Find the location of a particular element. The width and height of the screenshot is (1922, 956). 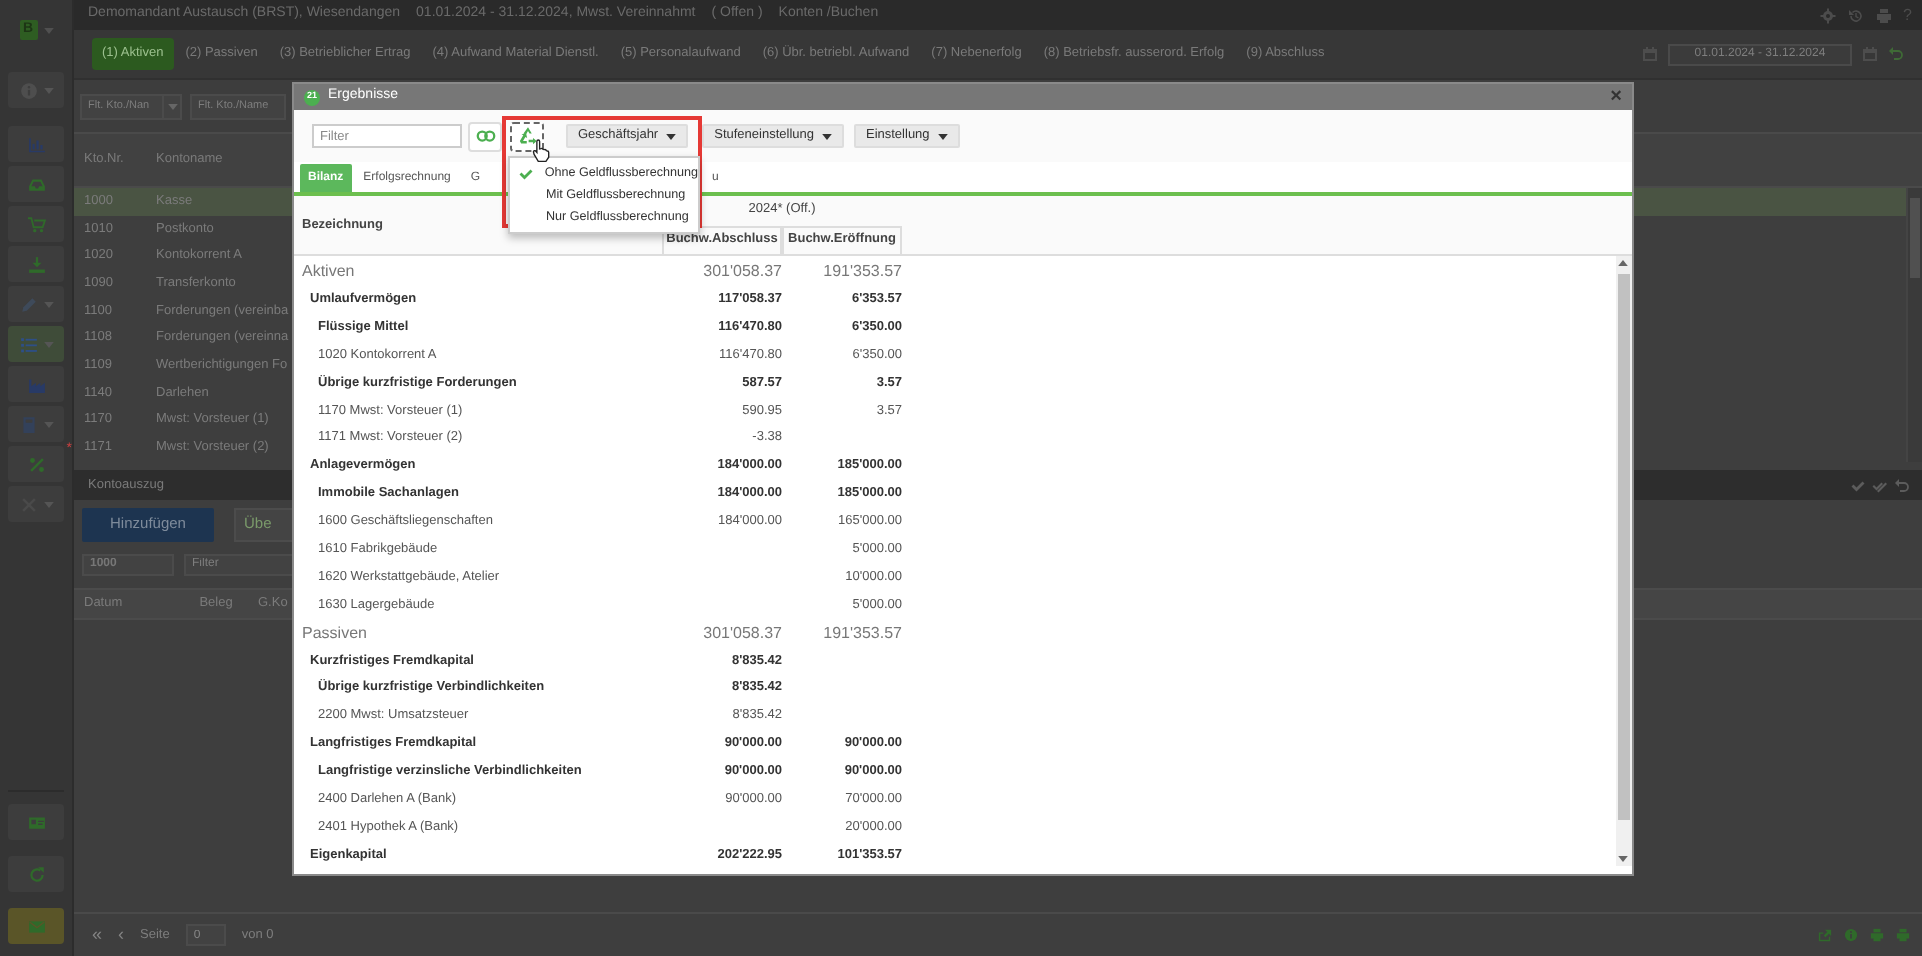

scroll-down-icon is located at coordinates (1623, 859).